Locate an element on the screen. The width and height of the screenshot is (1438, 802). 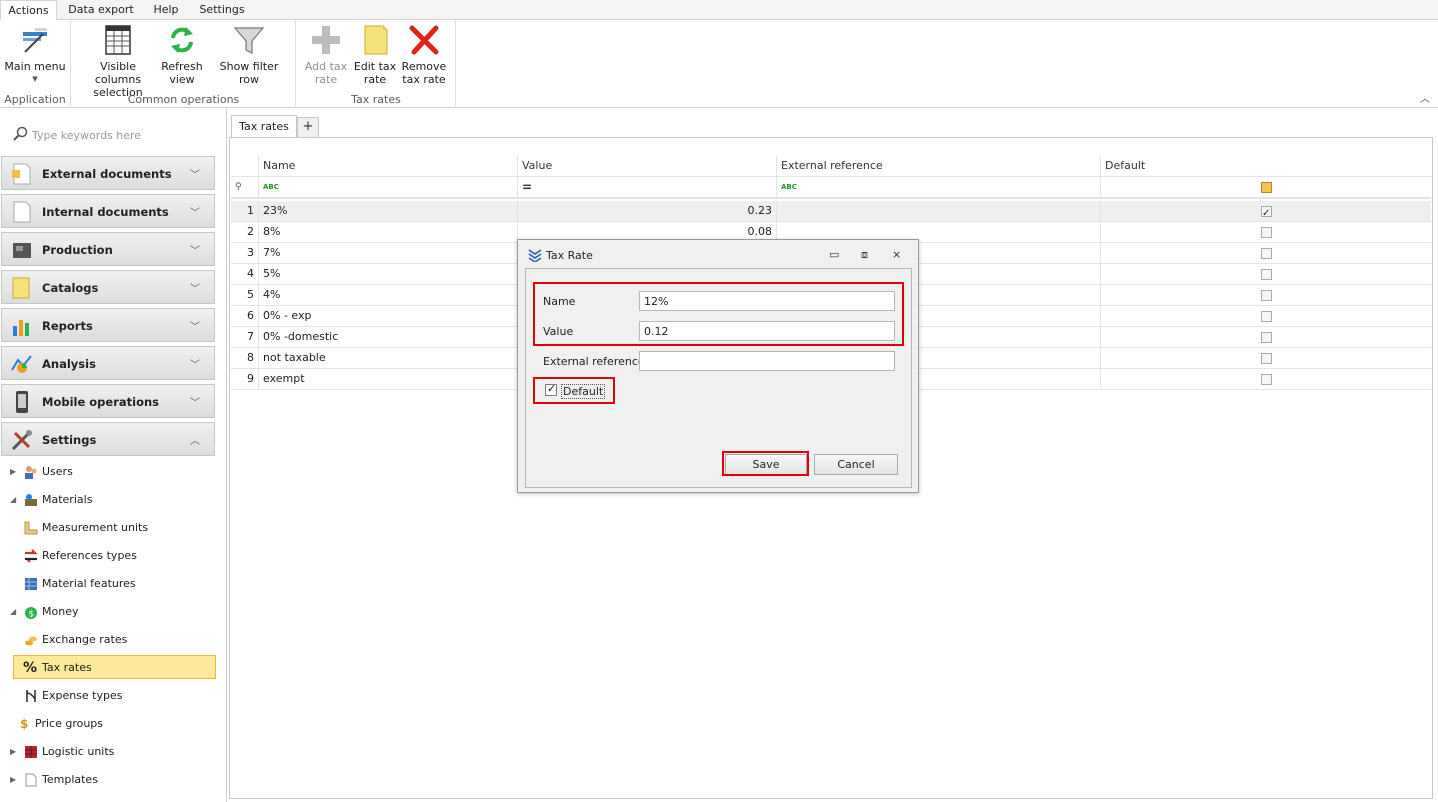
cell-name: 0% - exp is located at coordinates (388, 316).